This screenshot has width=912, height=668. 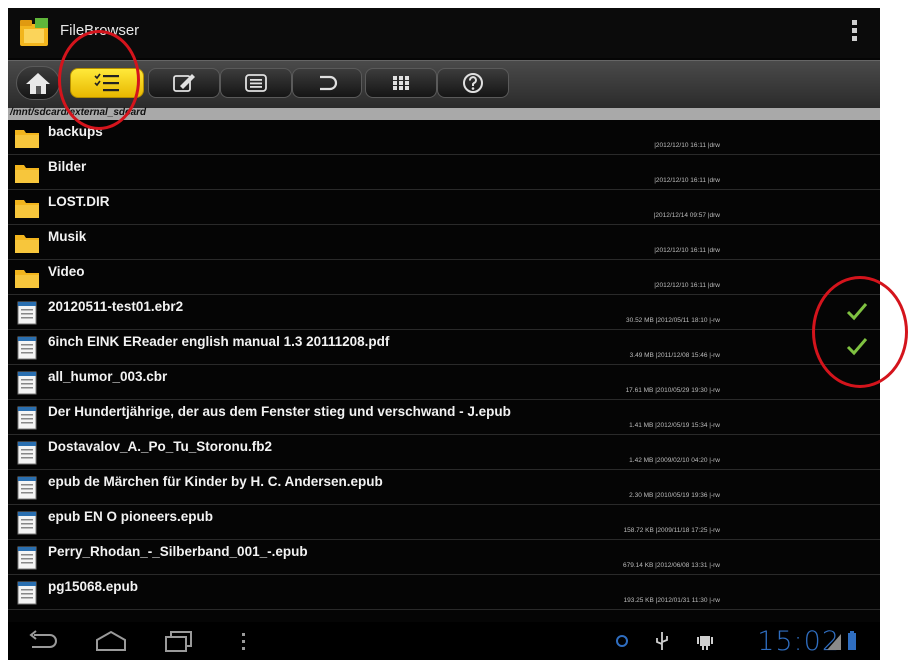 I want to click on file-name: epub EN O pioneers.epub, so click(x=131, y=516).